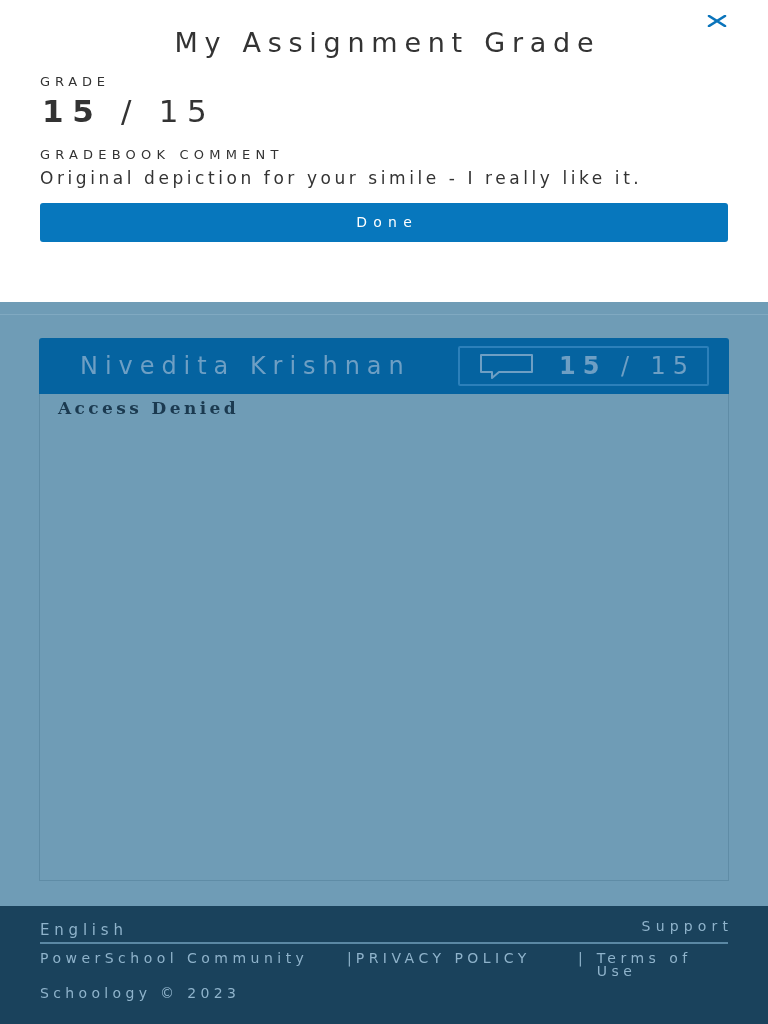 The image size is (768, 1024). What do you see at coordinates (75, 82) in the screenshot?
I see `grade-label: GRADE` at bounding box center [75, 82].